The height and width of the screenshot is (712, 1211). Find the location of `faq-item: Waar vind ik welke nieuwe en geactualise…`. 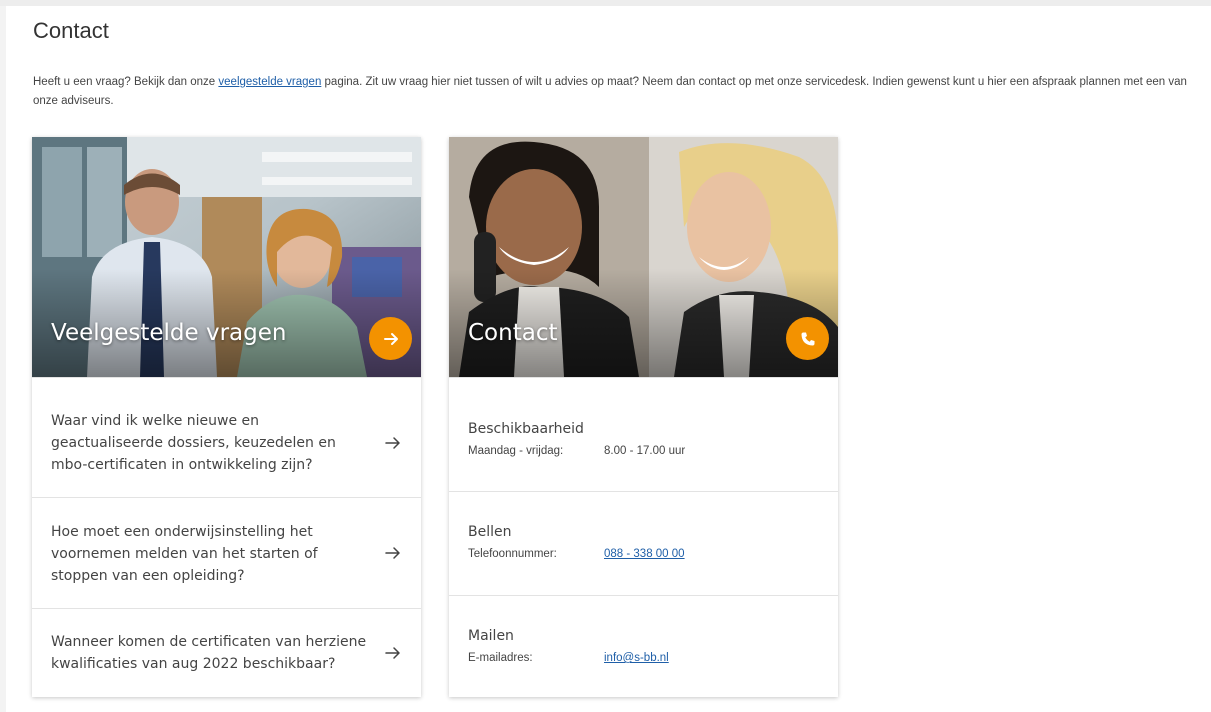

faq-item: Waar vind ik welke nieuwe en geactualise… is located at coordinates (226, 437).